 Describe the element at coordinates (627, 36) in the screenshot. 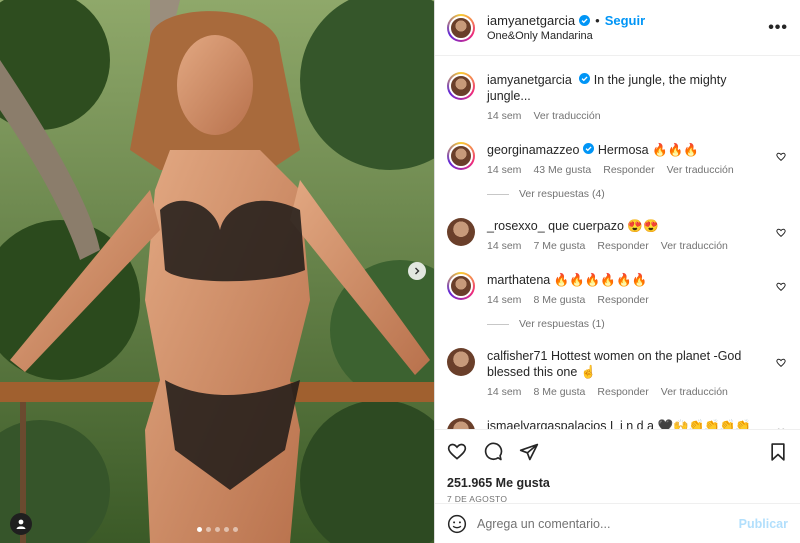

I see `post-location: One&Only Mandarina` at that location.